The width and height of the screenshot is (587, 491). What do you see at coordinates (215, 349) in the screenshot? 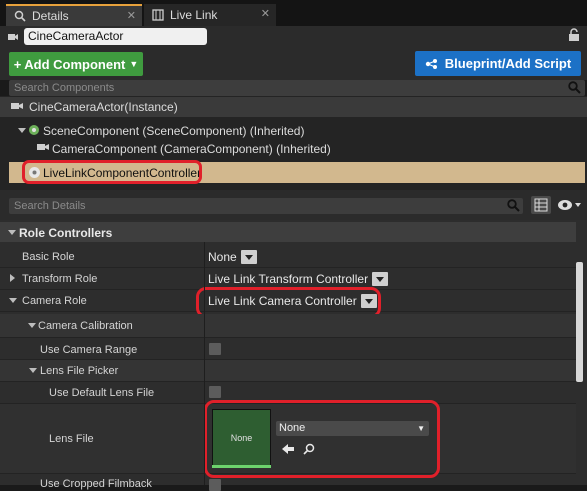
I see `use-camera-range-checkbox` at bounding box center [215, 349].